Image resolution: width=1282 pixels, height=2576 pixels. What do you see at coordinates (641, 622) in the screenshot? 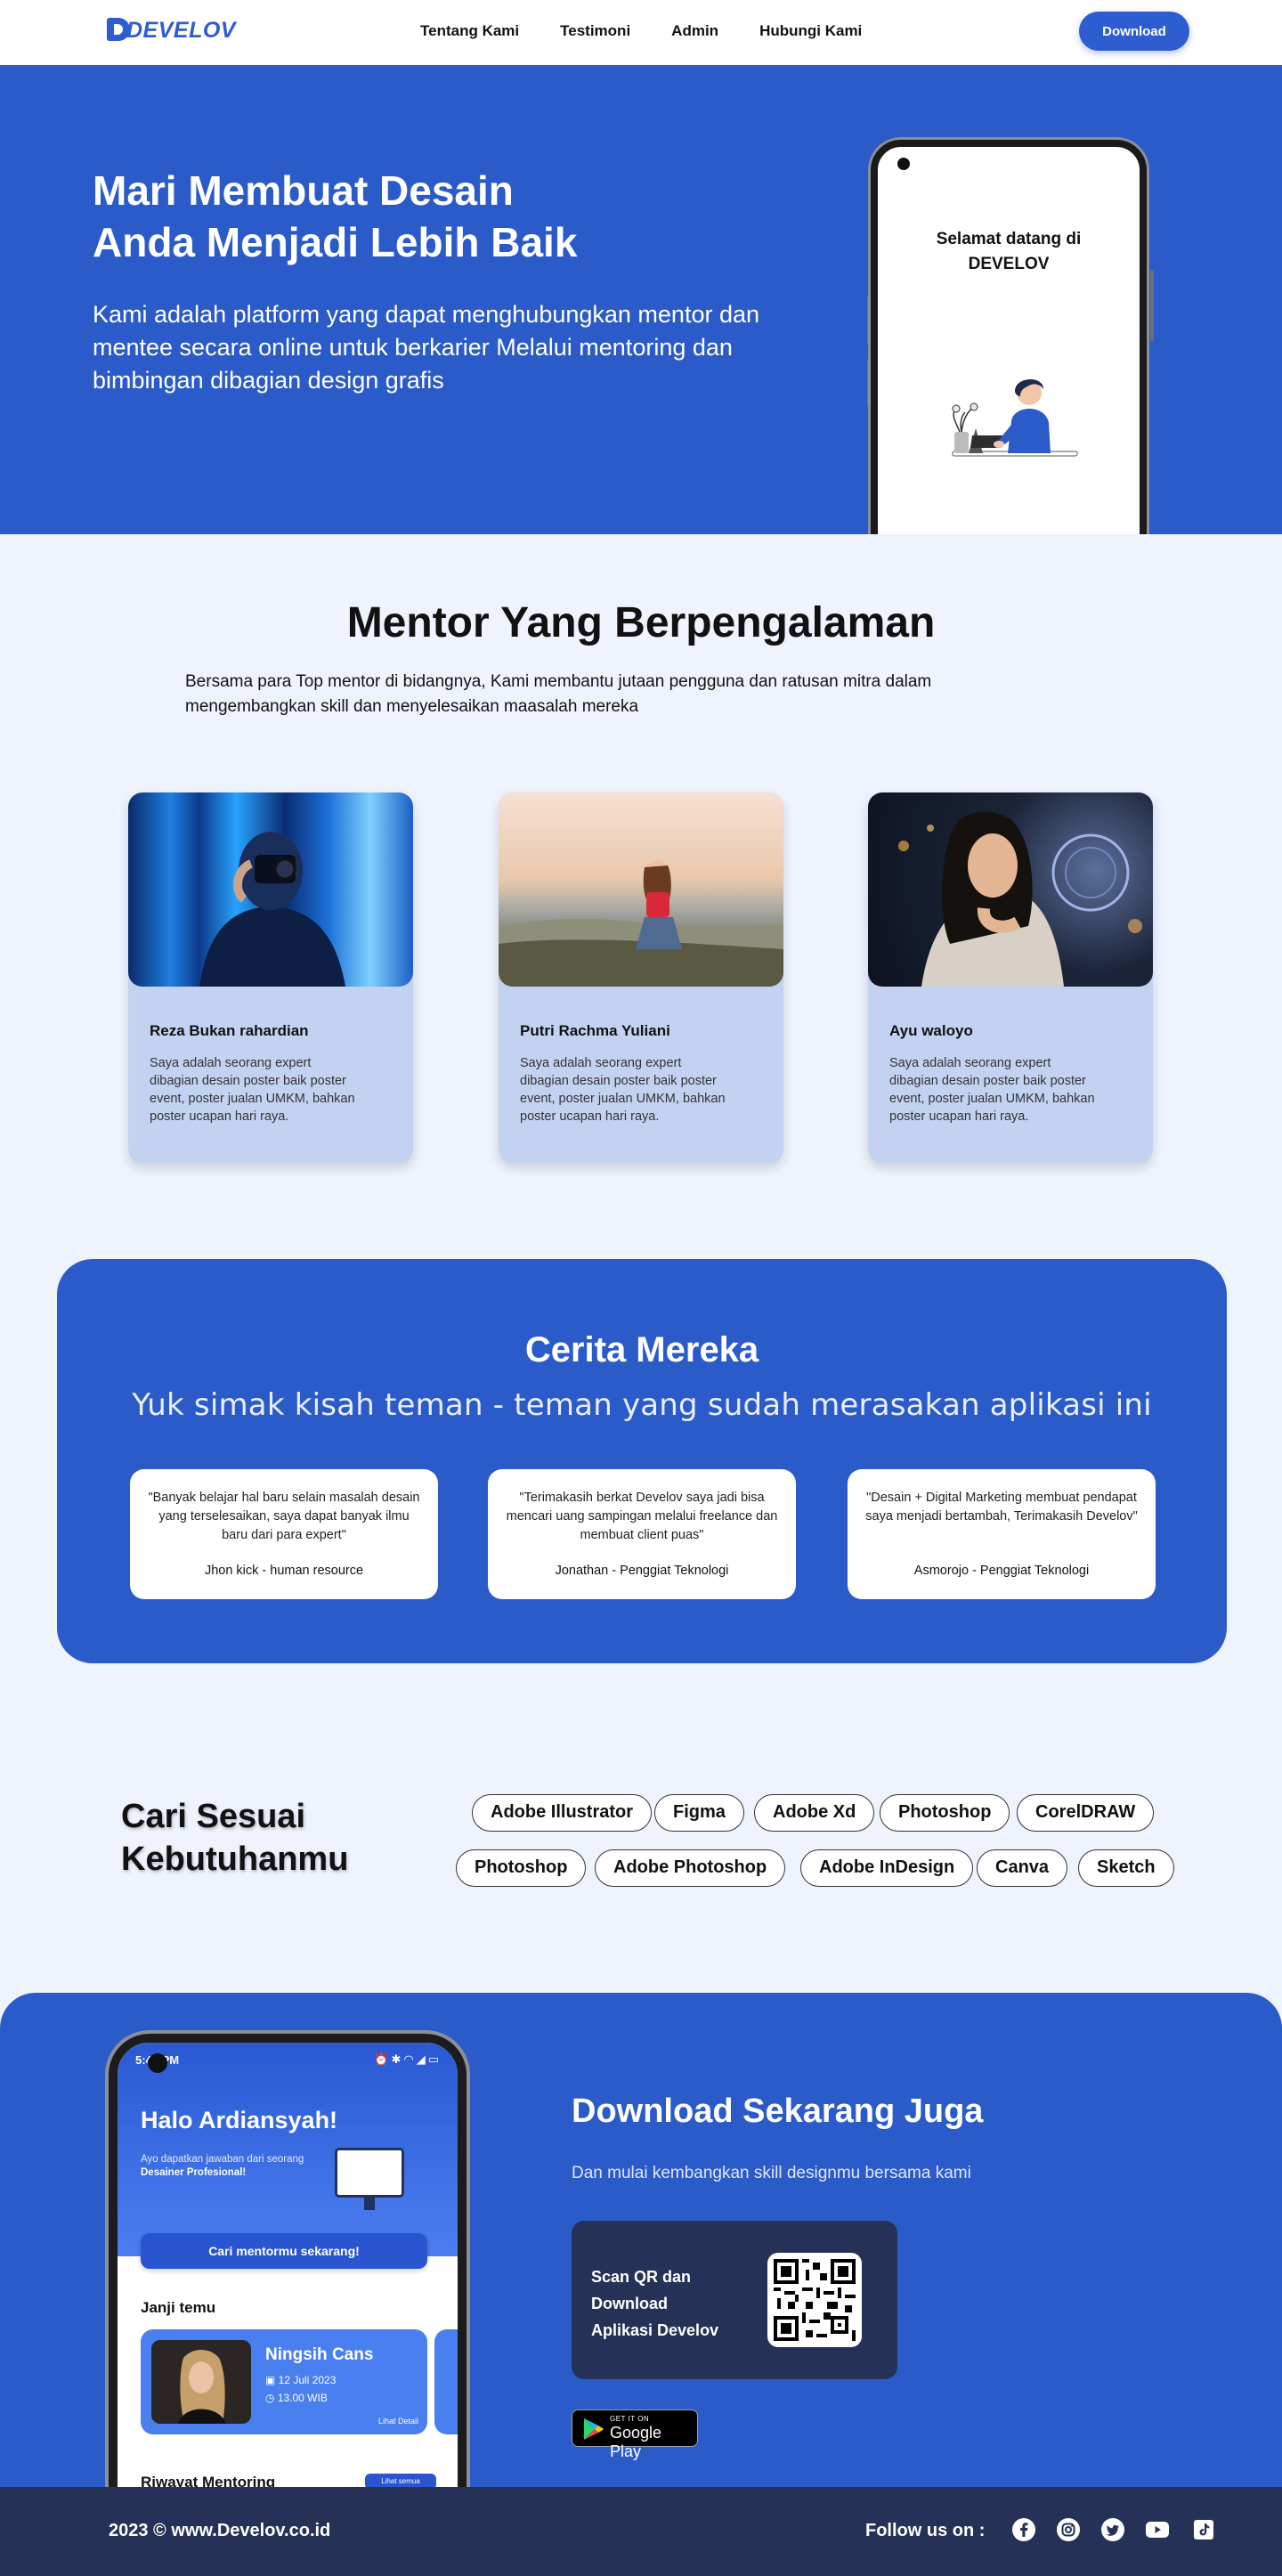
I see `mentor-section-title: Mentor Yang Berpengalaman` at bounding box center [641, 622].